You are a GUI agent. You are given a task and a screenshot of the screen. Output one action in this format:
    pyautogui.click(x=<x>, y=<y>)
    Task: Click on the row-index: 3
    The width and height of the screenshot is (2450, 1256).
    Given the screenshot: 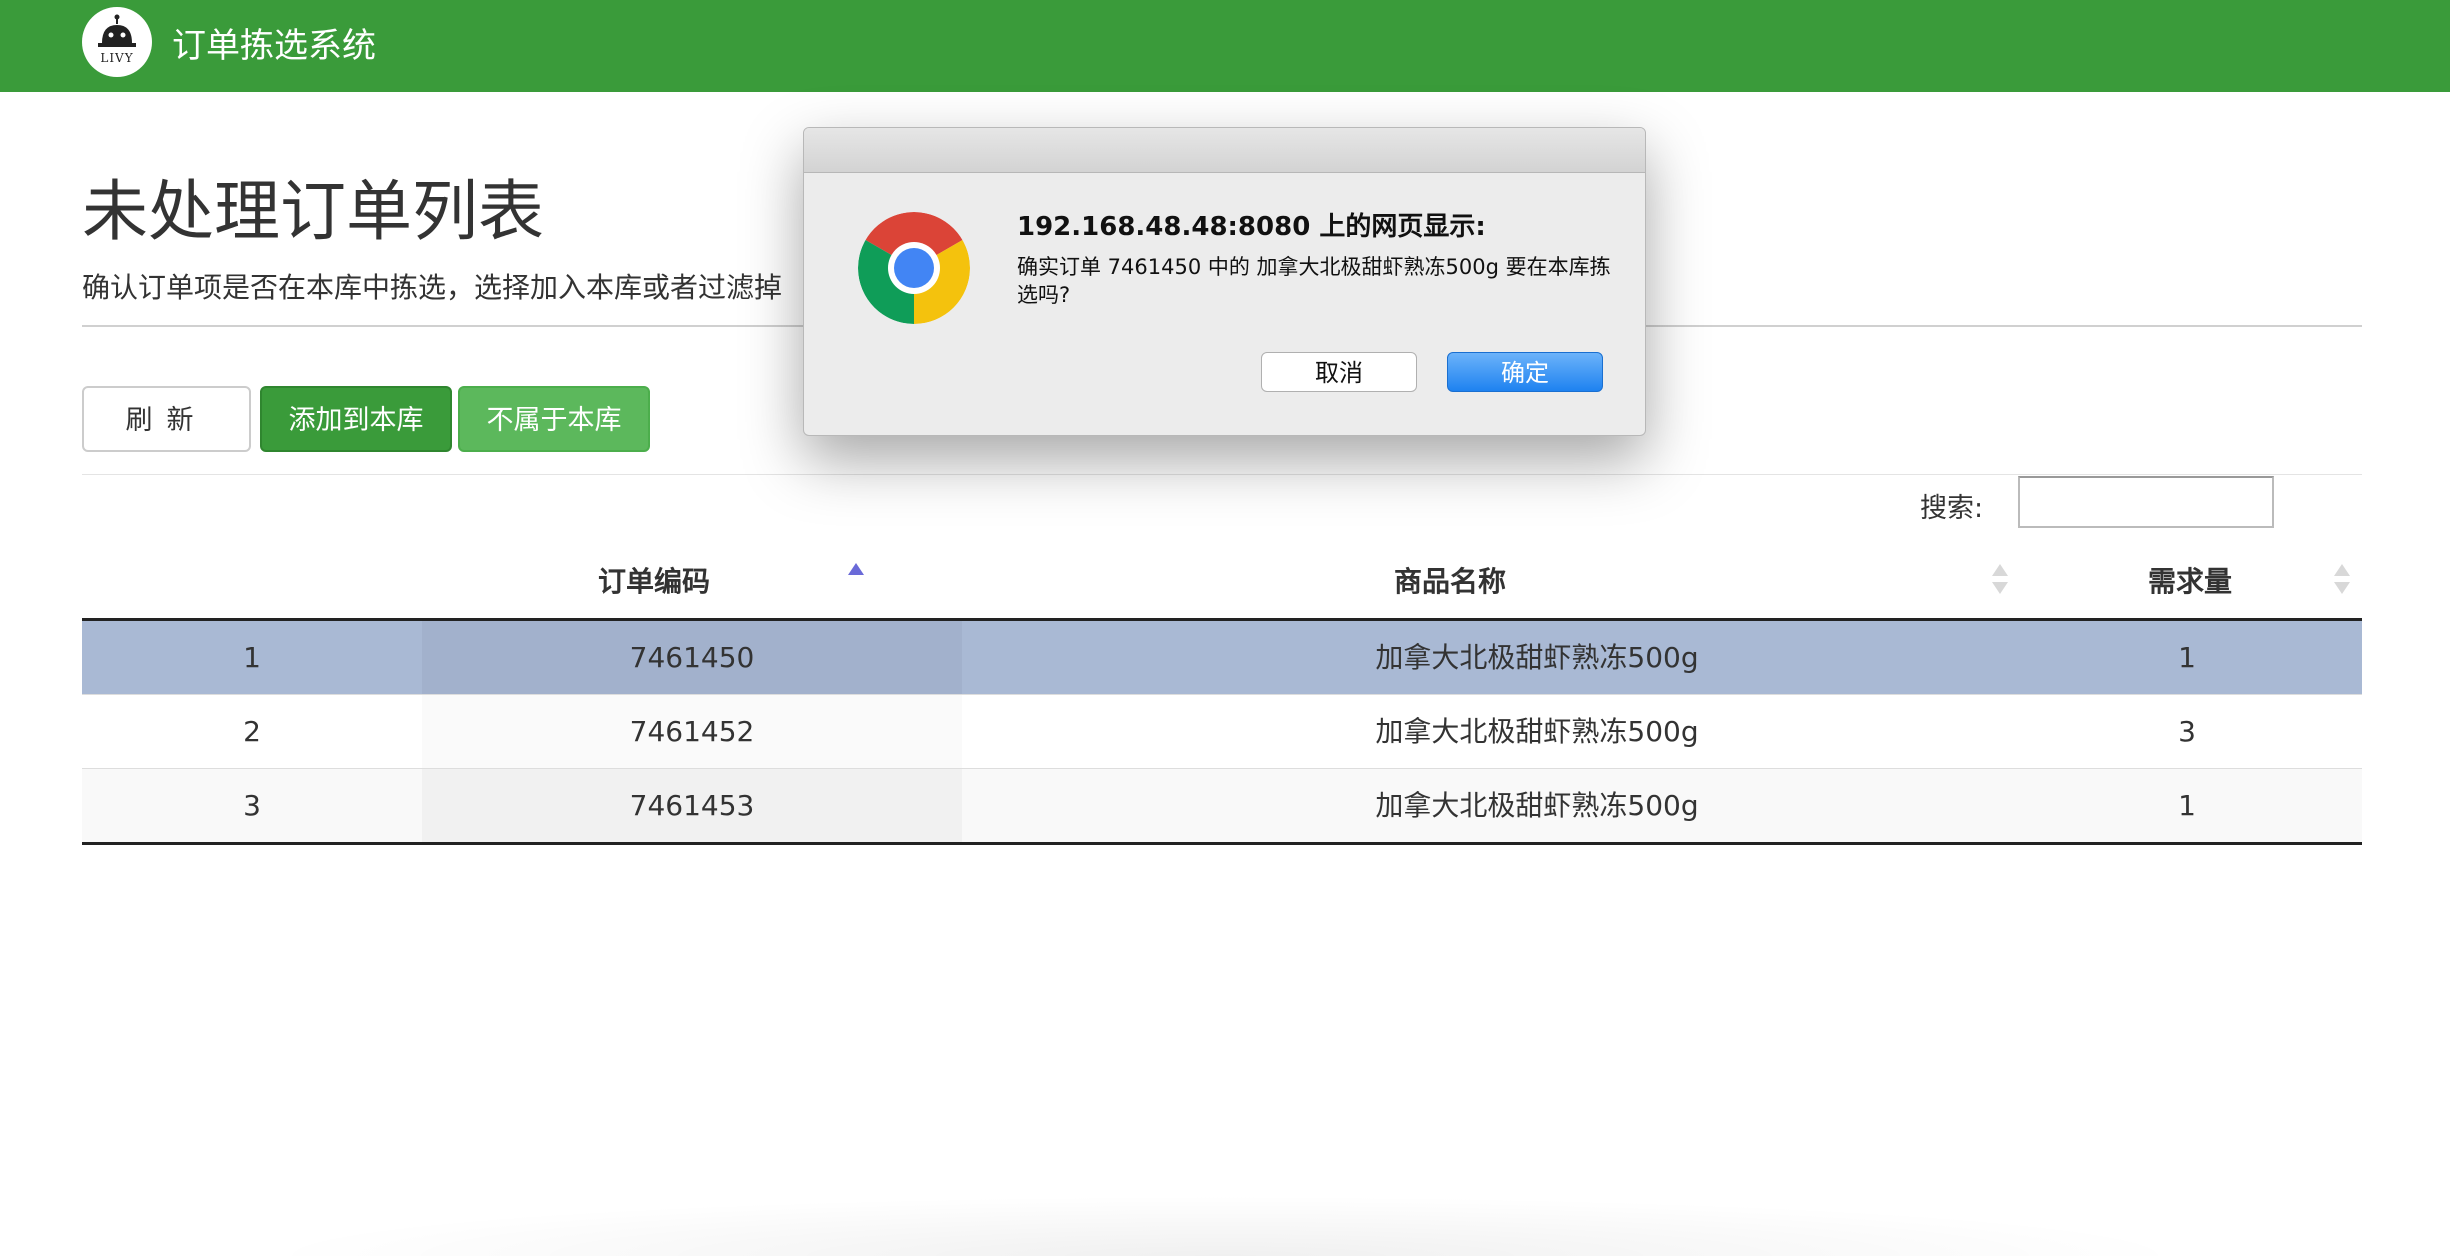 What is the action you would take?
    pyautogui.click(x=252, y=805)
    